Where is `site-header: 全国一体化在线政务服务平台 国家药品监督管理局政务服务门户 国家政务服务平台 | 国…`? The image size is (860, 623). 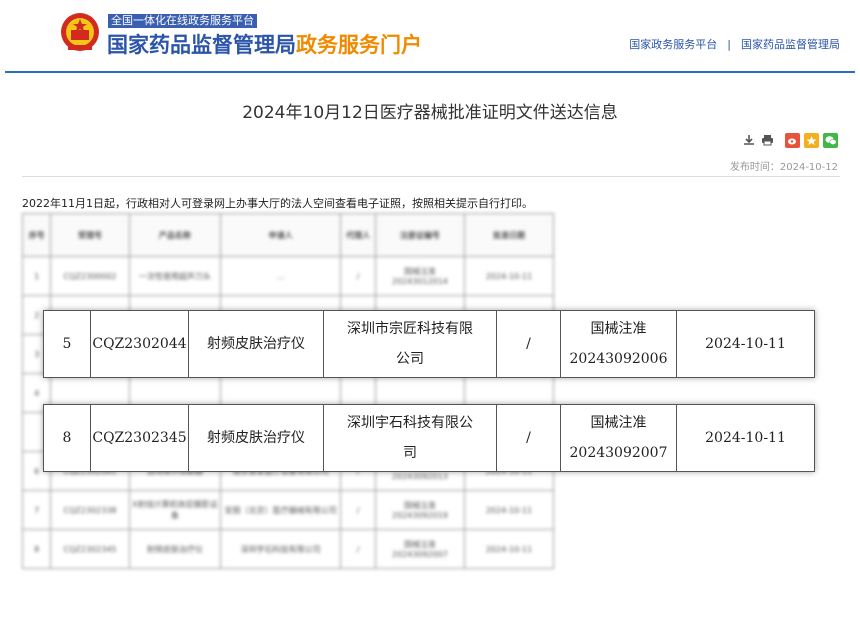
site-header: 全国一体化在线政务服务平台 国家药品监督管理局政务服务门户 国家政务服务平台 | 国… is located at coordinates (430, 36).